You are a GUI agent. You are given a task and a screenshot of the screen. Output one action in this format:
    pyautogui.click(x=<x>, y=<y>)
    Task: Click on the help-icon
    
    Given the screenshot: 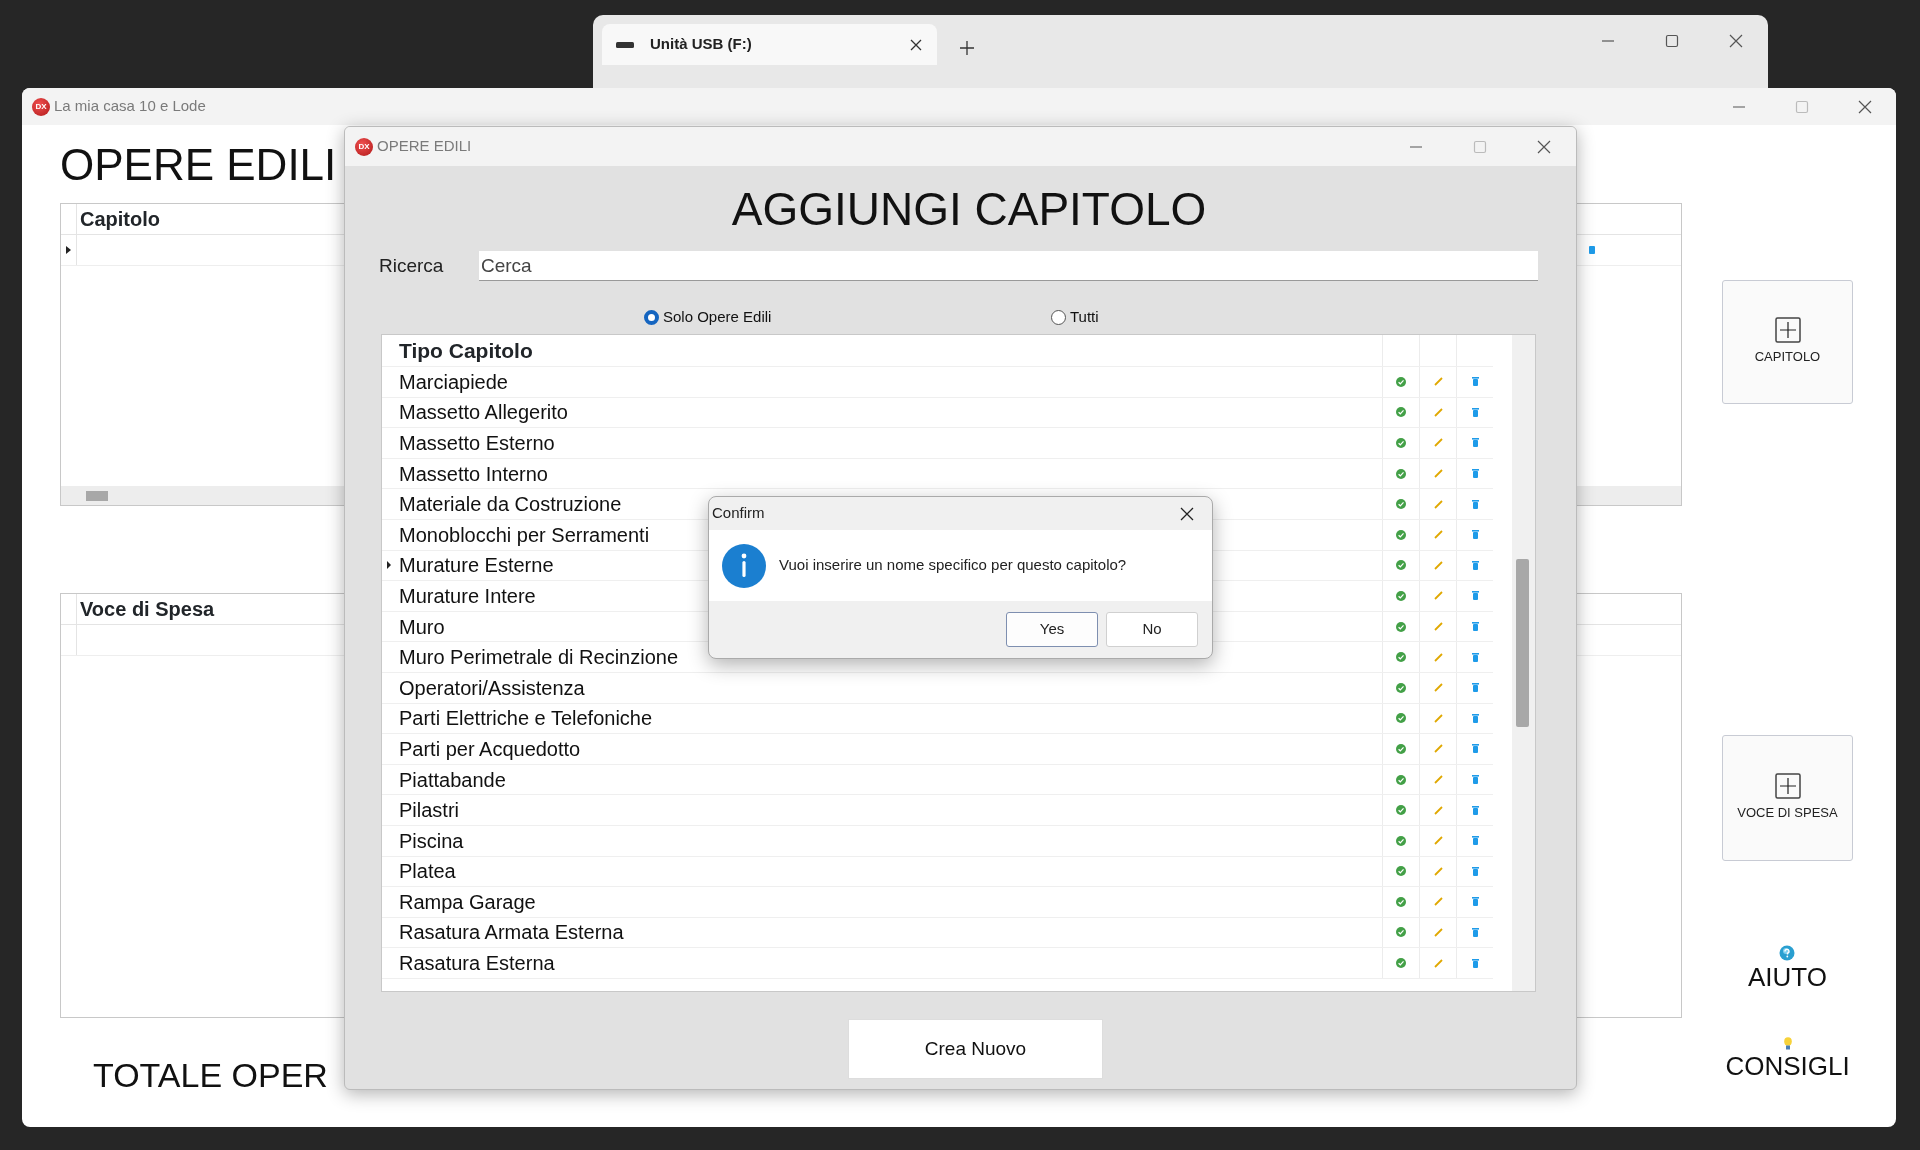 What is the action you would take?
    pyautogui.click(x=1787, y=953)
    